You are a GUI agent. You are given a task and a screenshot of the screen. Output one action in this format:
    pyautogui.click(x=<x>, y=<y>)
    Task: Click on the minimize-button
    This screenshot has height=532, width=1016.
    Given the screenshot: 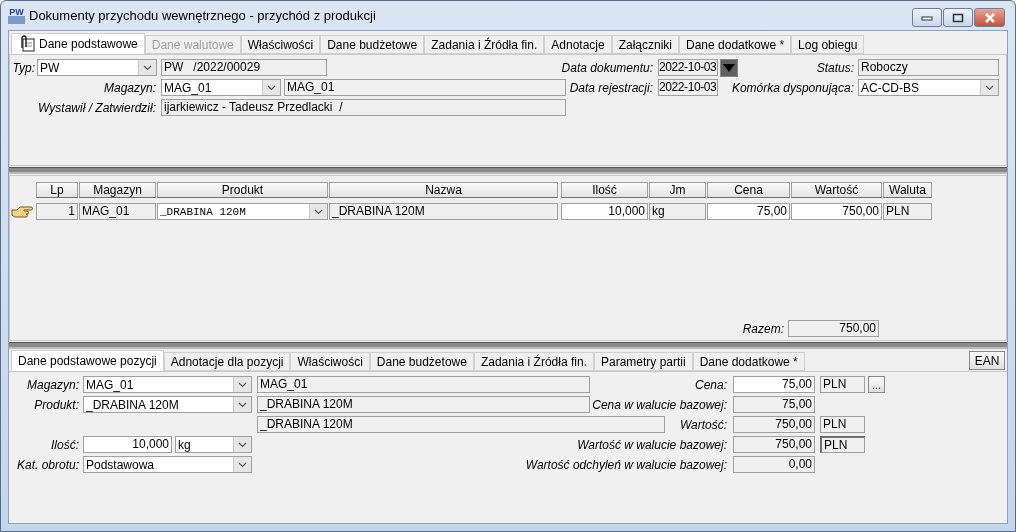 What is the action you would take?
    pyautogui.click(x=927, y=17)
    